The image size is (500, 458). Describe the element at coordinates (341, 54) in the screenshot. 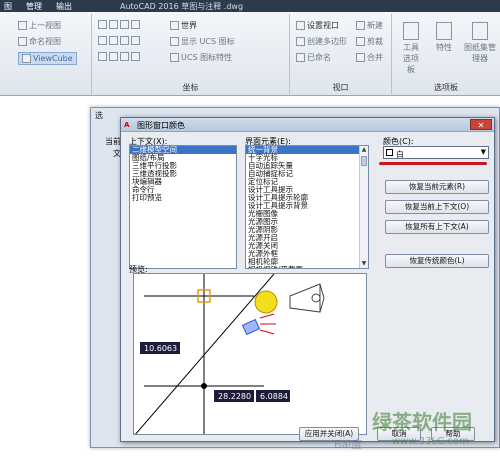

I see `ribbon-group-viewports: 设置视口 创建多边形 已命名 新建 剪裁 合并 视口` at that location.